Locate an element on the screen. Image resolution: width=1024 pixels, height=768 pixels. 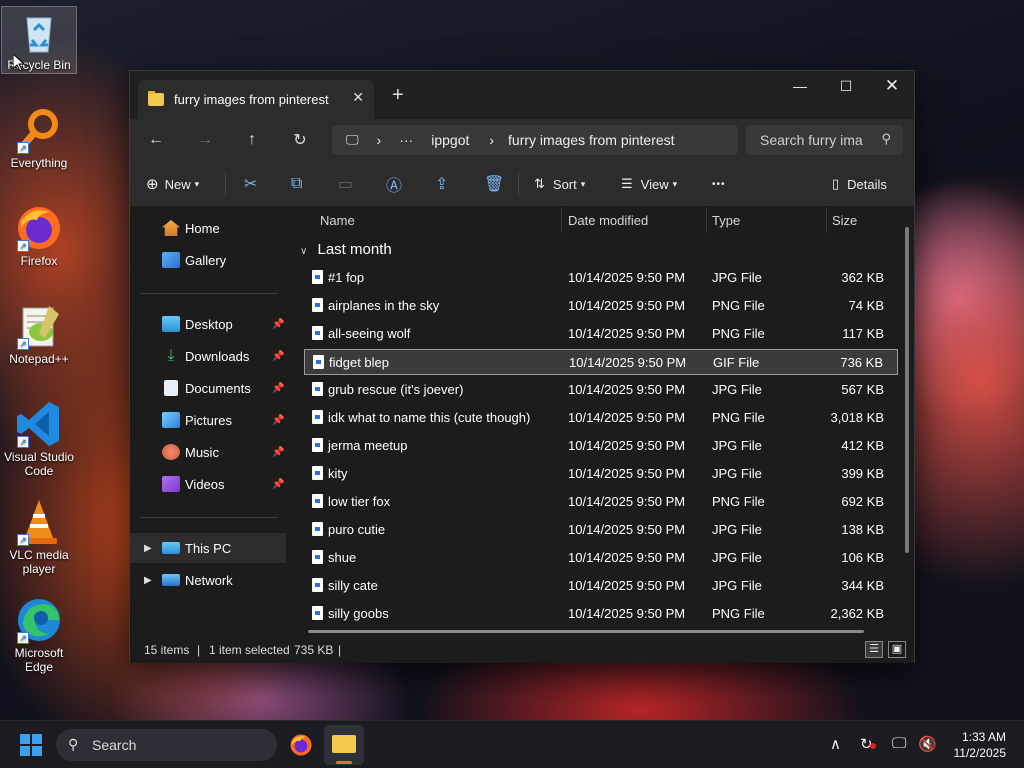
sidebar-item-videos: Videos 📌 is located at coordinates (209, 484).